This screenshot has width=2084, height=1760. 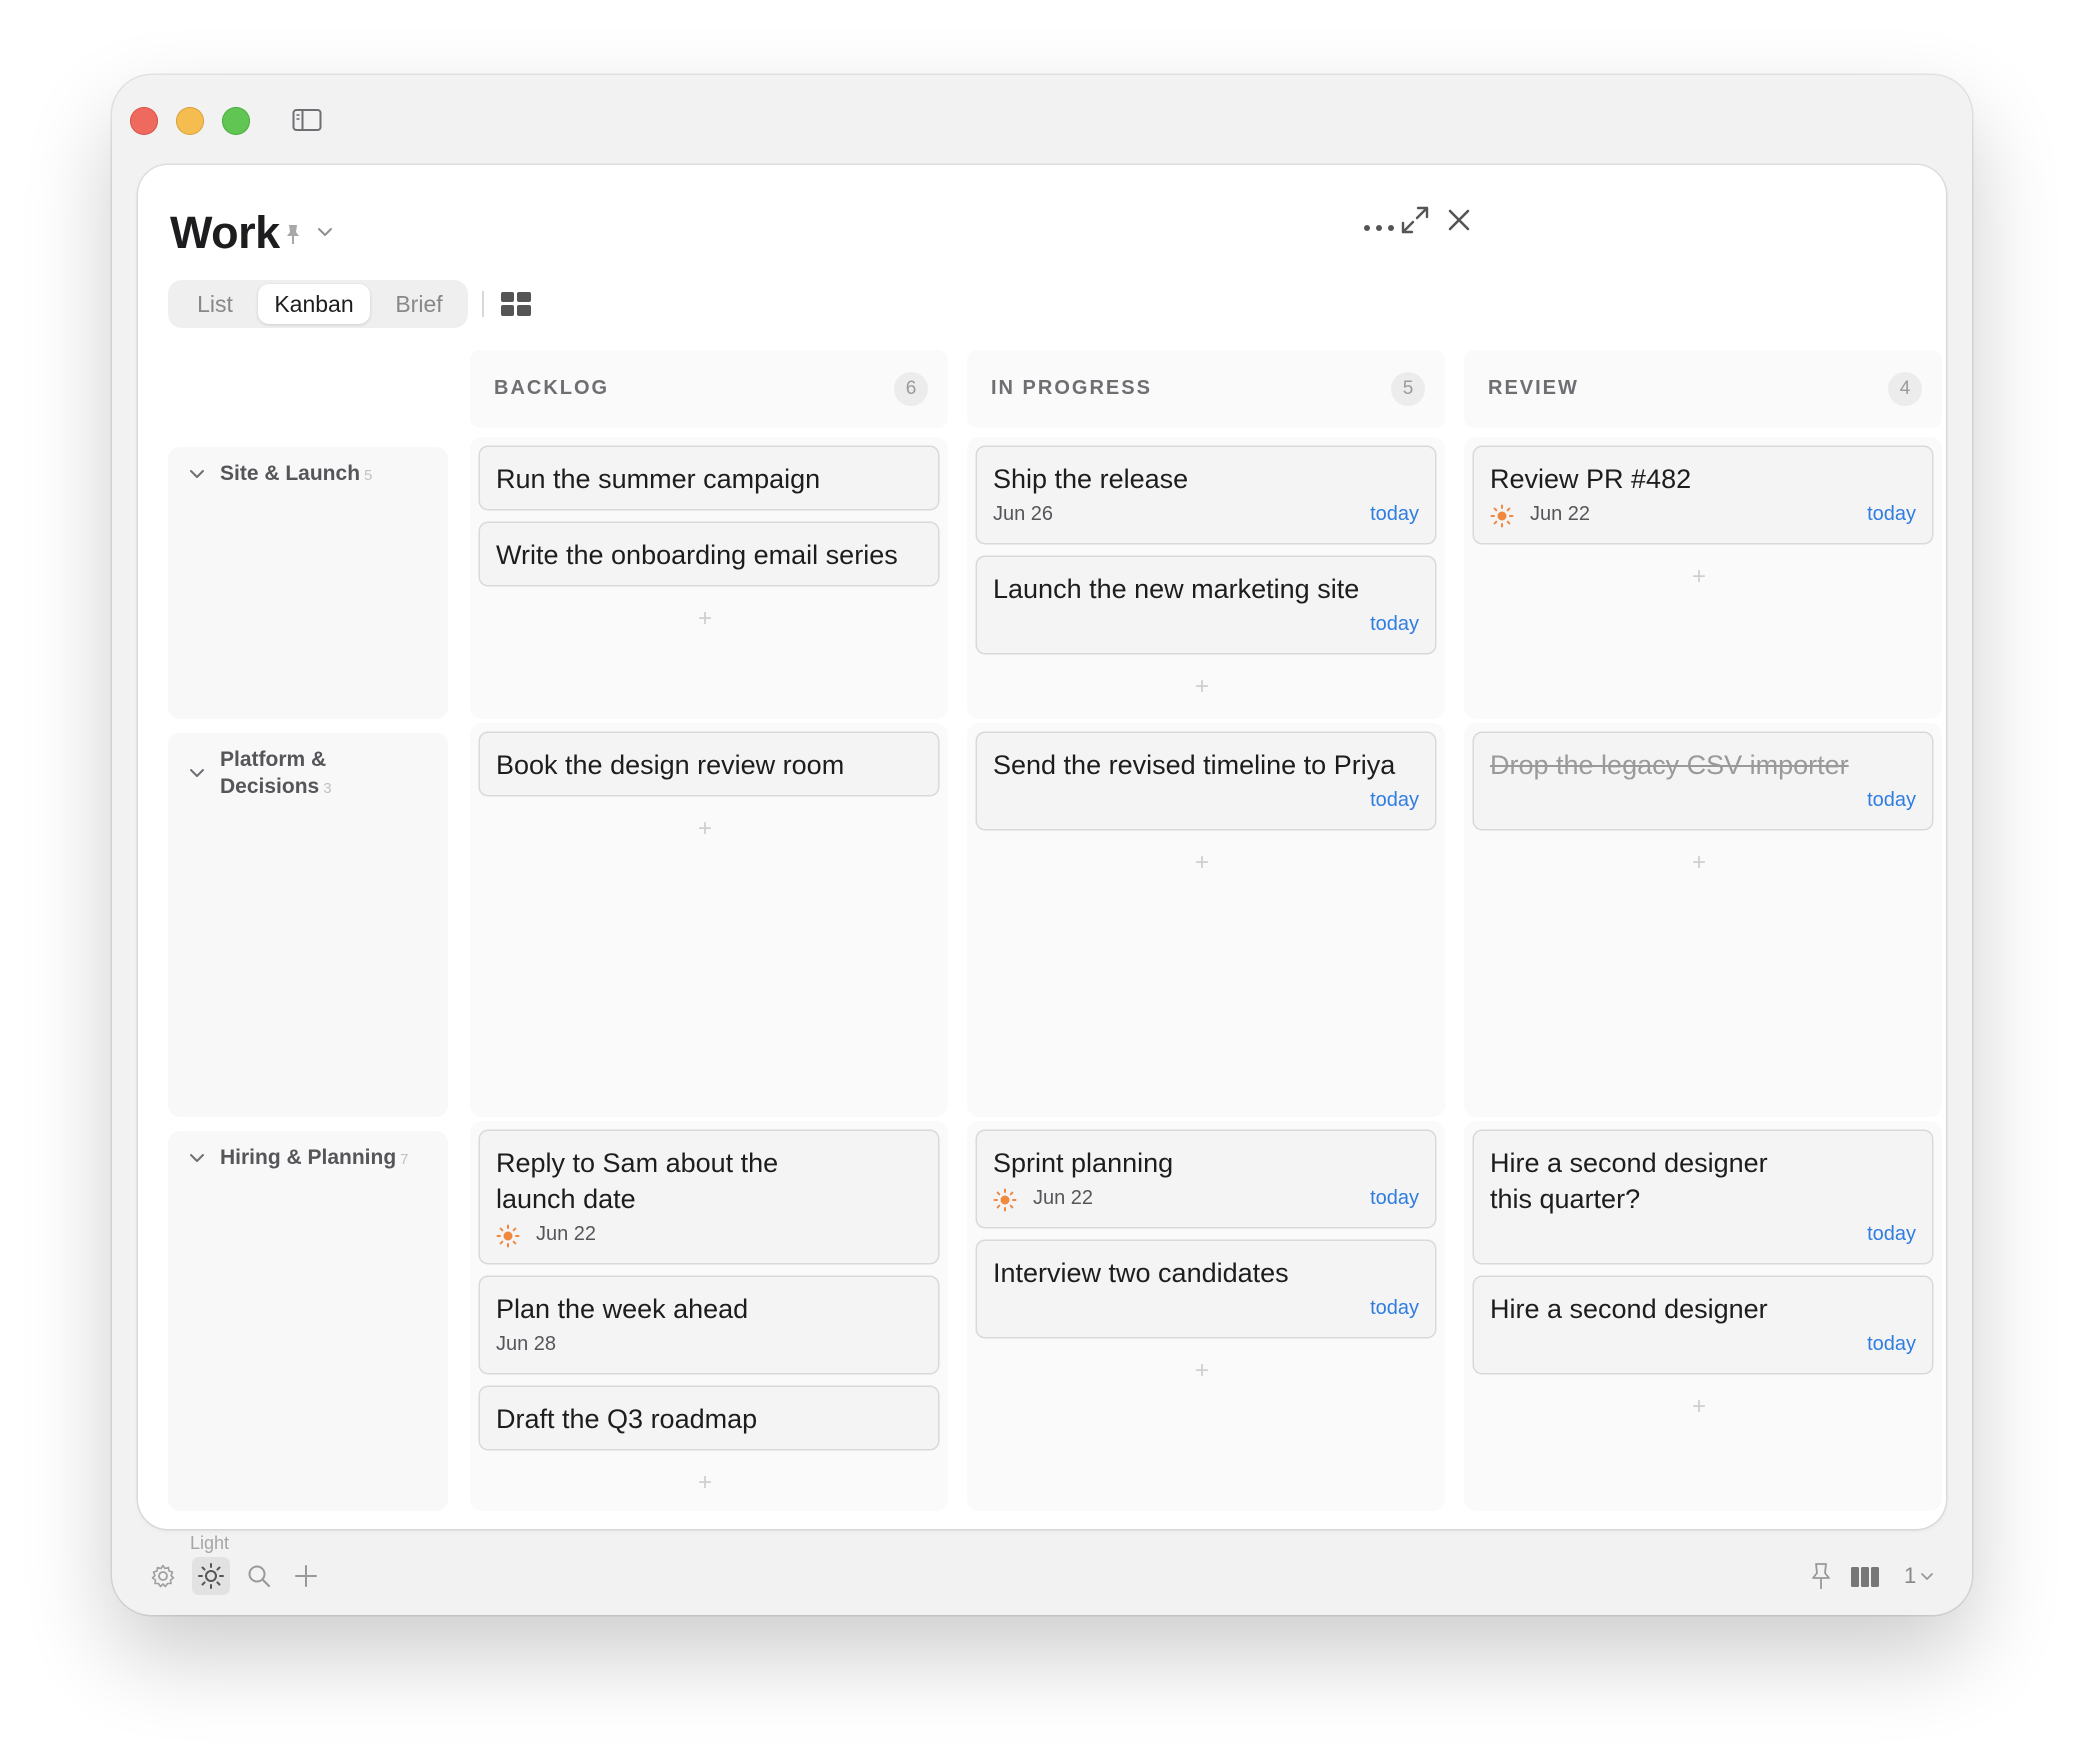 What do you see at coordinates (1091, 479) in the screenshot?
I see `task-title: Ship the release` at bounding box center [1091, 479].